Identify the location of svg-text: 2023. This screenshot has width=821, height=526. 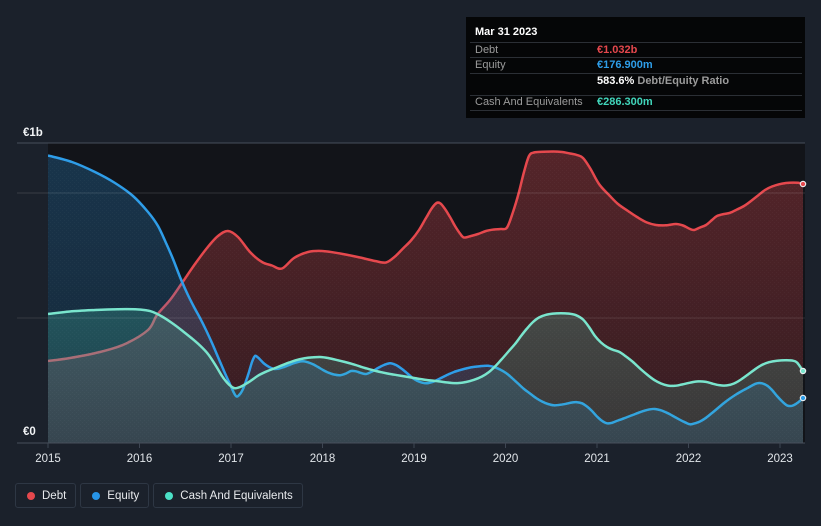
(780, 459).